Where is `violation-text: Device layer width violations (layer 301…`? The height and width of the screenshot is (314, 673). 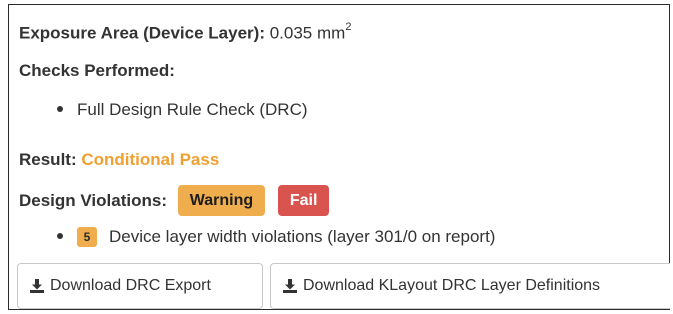 violation-text: Device layer width violations (layer 301… is located at coordinates (302, 236).